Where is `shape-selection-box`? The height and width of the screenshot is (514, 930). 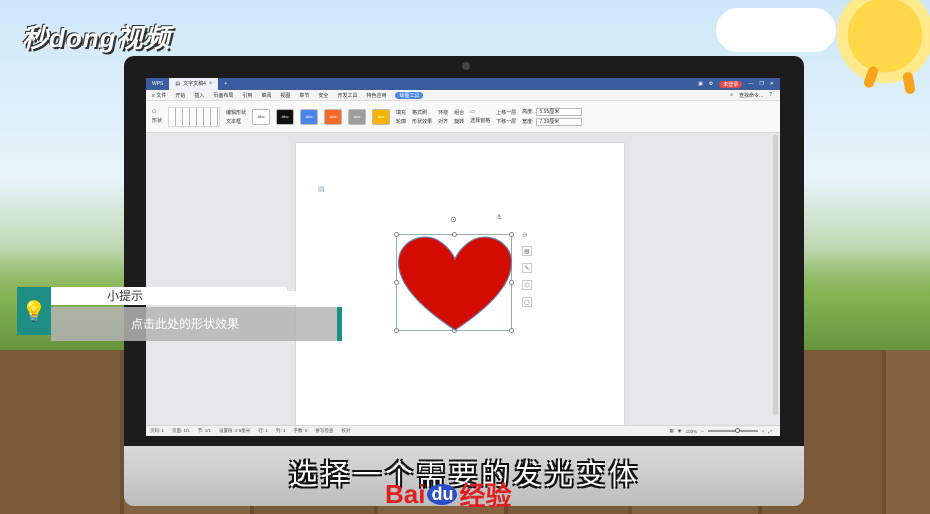 shape-selection-box is located at coordinates (454, 282).